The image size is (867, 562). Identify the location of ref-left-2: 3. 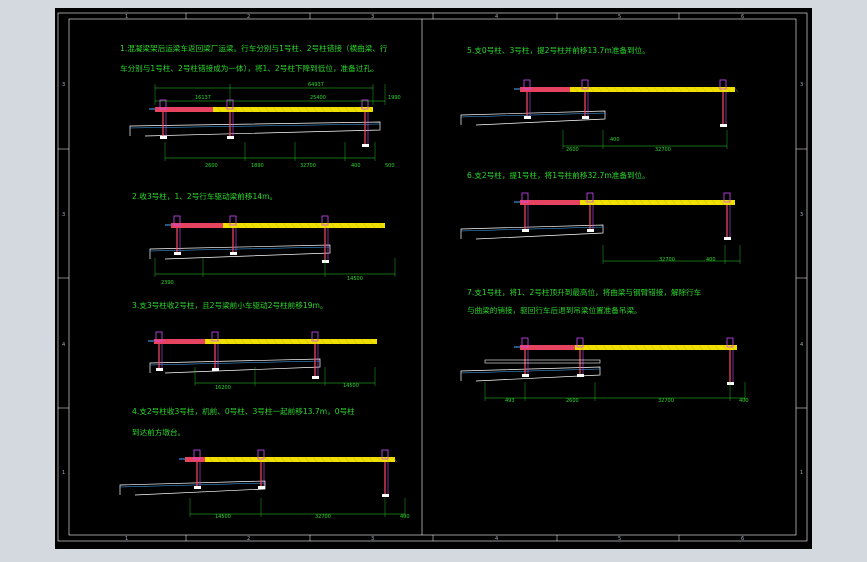
(63, 215).